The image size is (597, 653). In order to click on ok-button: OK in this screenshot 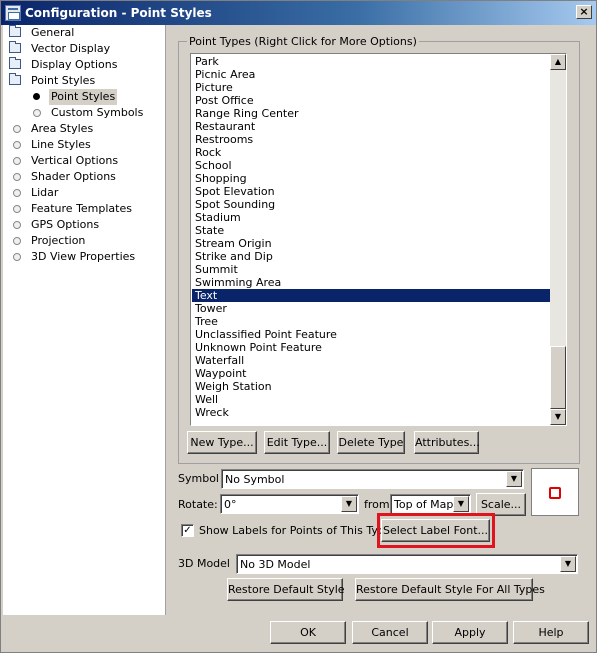, I will do `click(308, 632)`.